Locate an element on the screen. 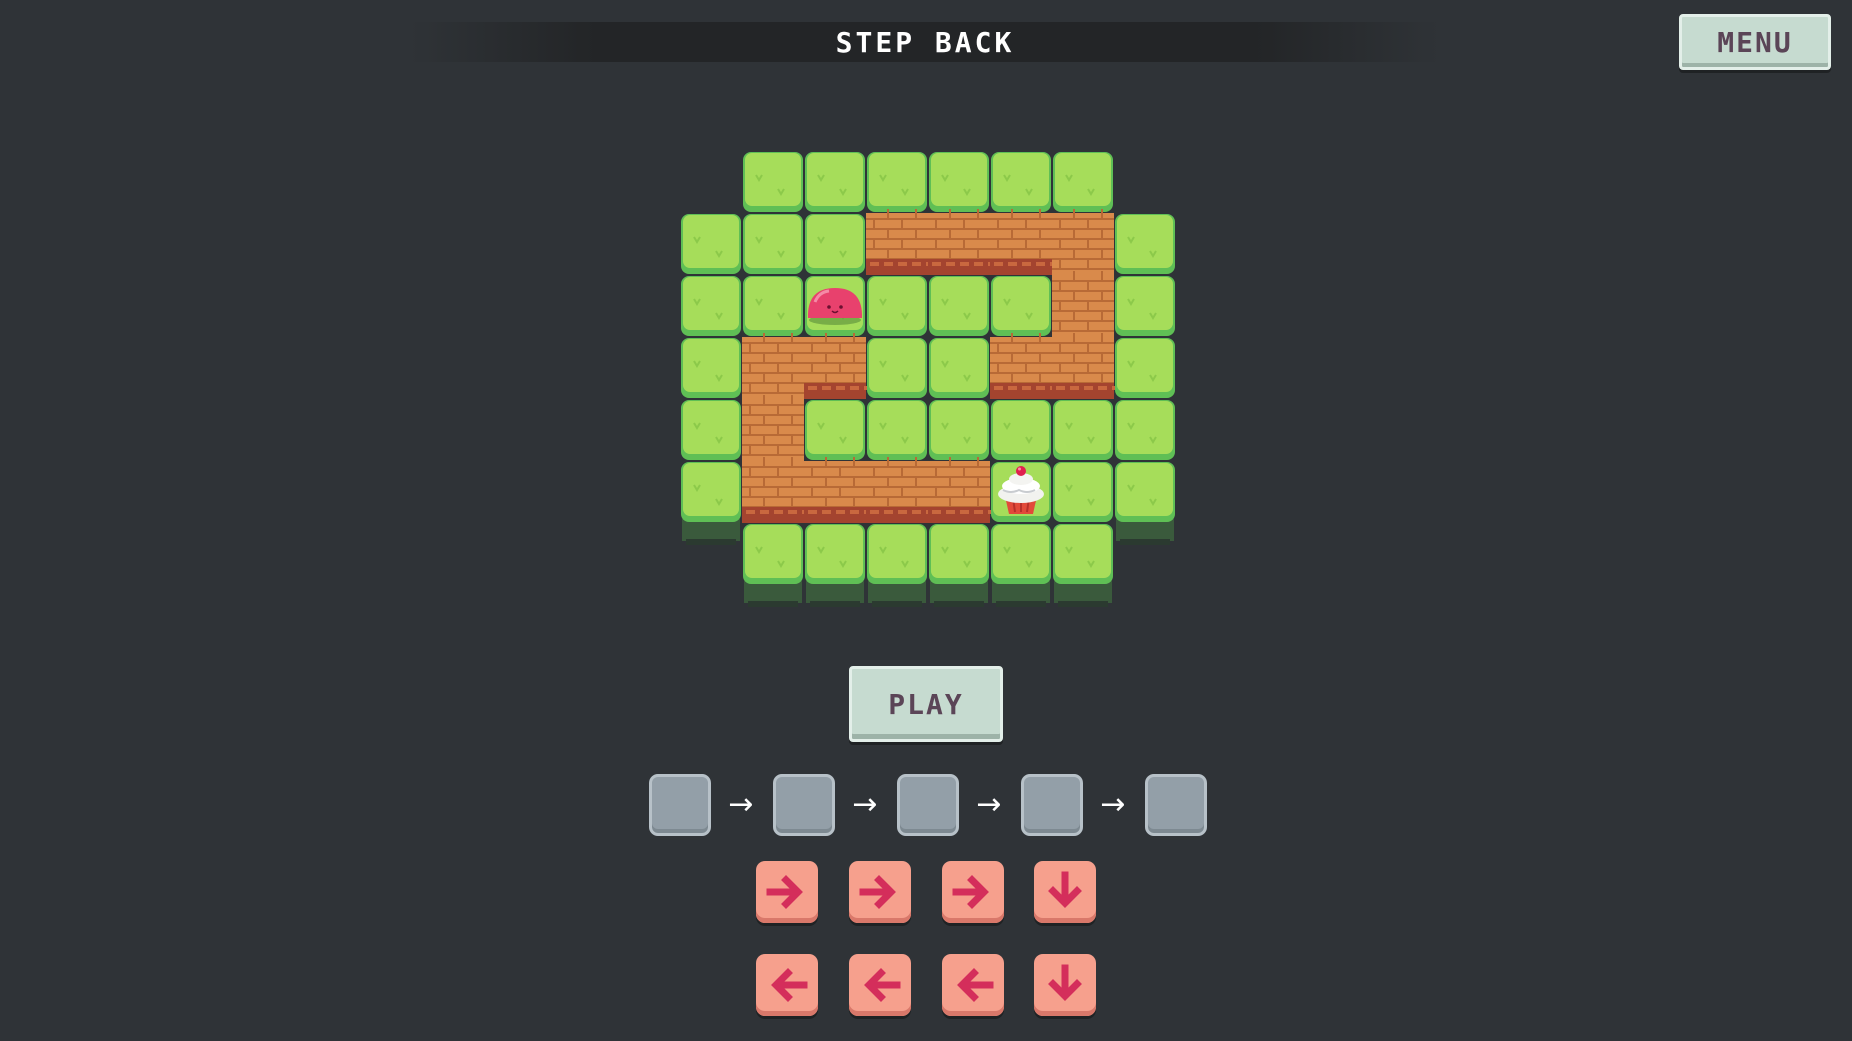 The width and height of the screenshot is (1852, 1041). game-board is located at coordinates (928, 379).